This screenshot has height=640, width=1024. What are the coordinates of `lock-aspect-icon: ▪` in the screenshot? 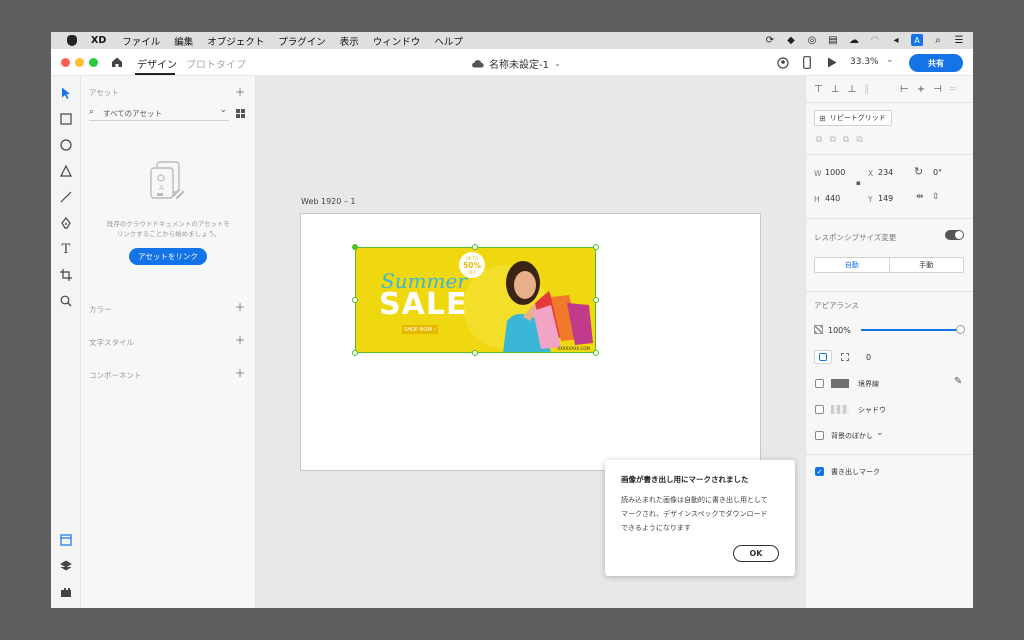 It's located at (858, 183).